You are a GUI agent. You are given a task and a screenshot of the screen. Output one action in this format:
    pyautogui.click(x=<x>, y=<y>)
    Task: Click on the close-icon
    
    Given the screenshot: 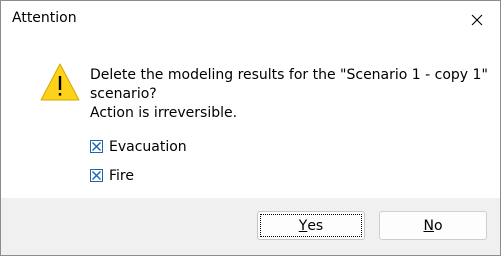 What is the action you would take?
    pyautogui.click(x=477, y=20)
    